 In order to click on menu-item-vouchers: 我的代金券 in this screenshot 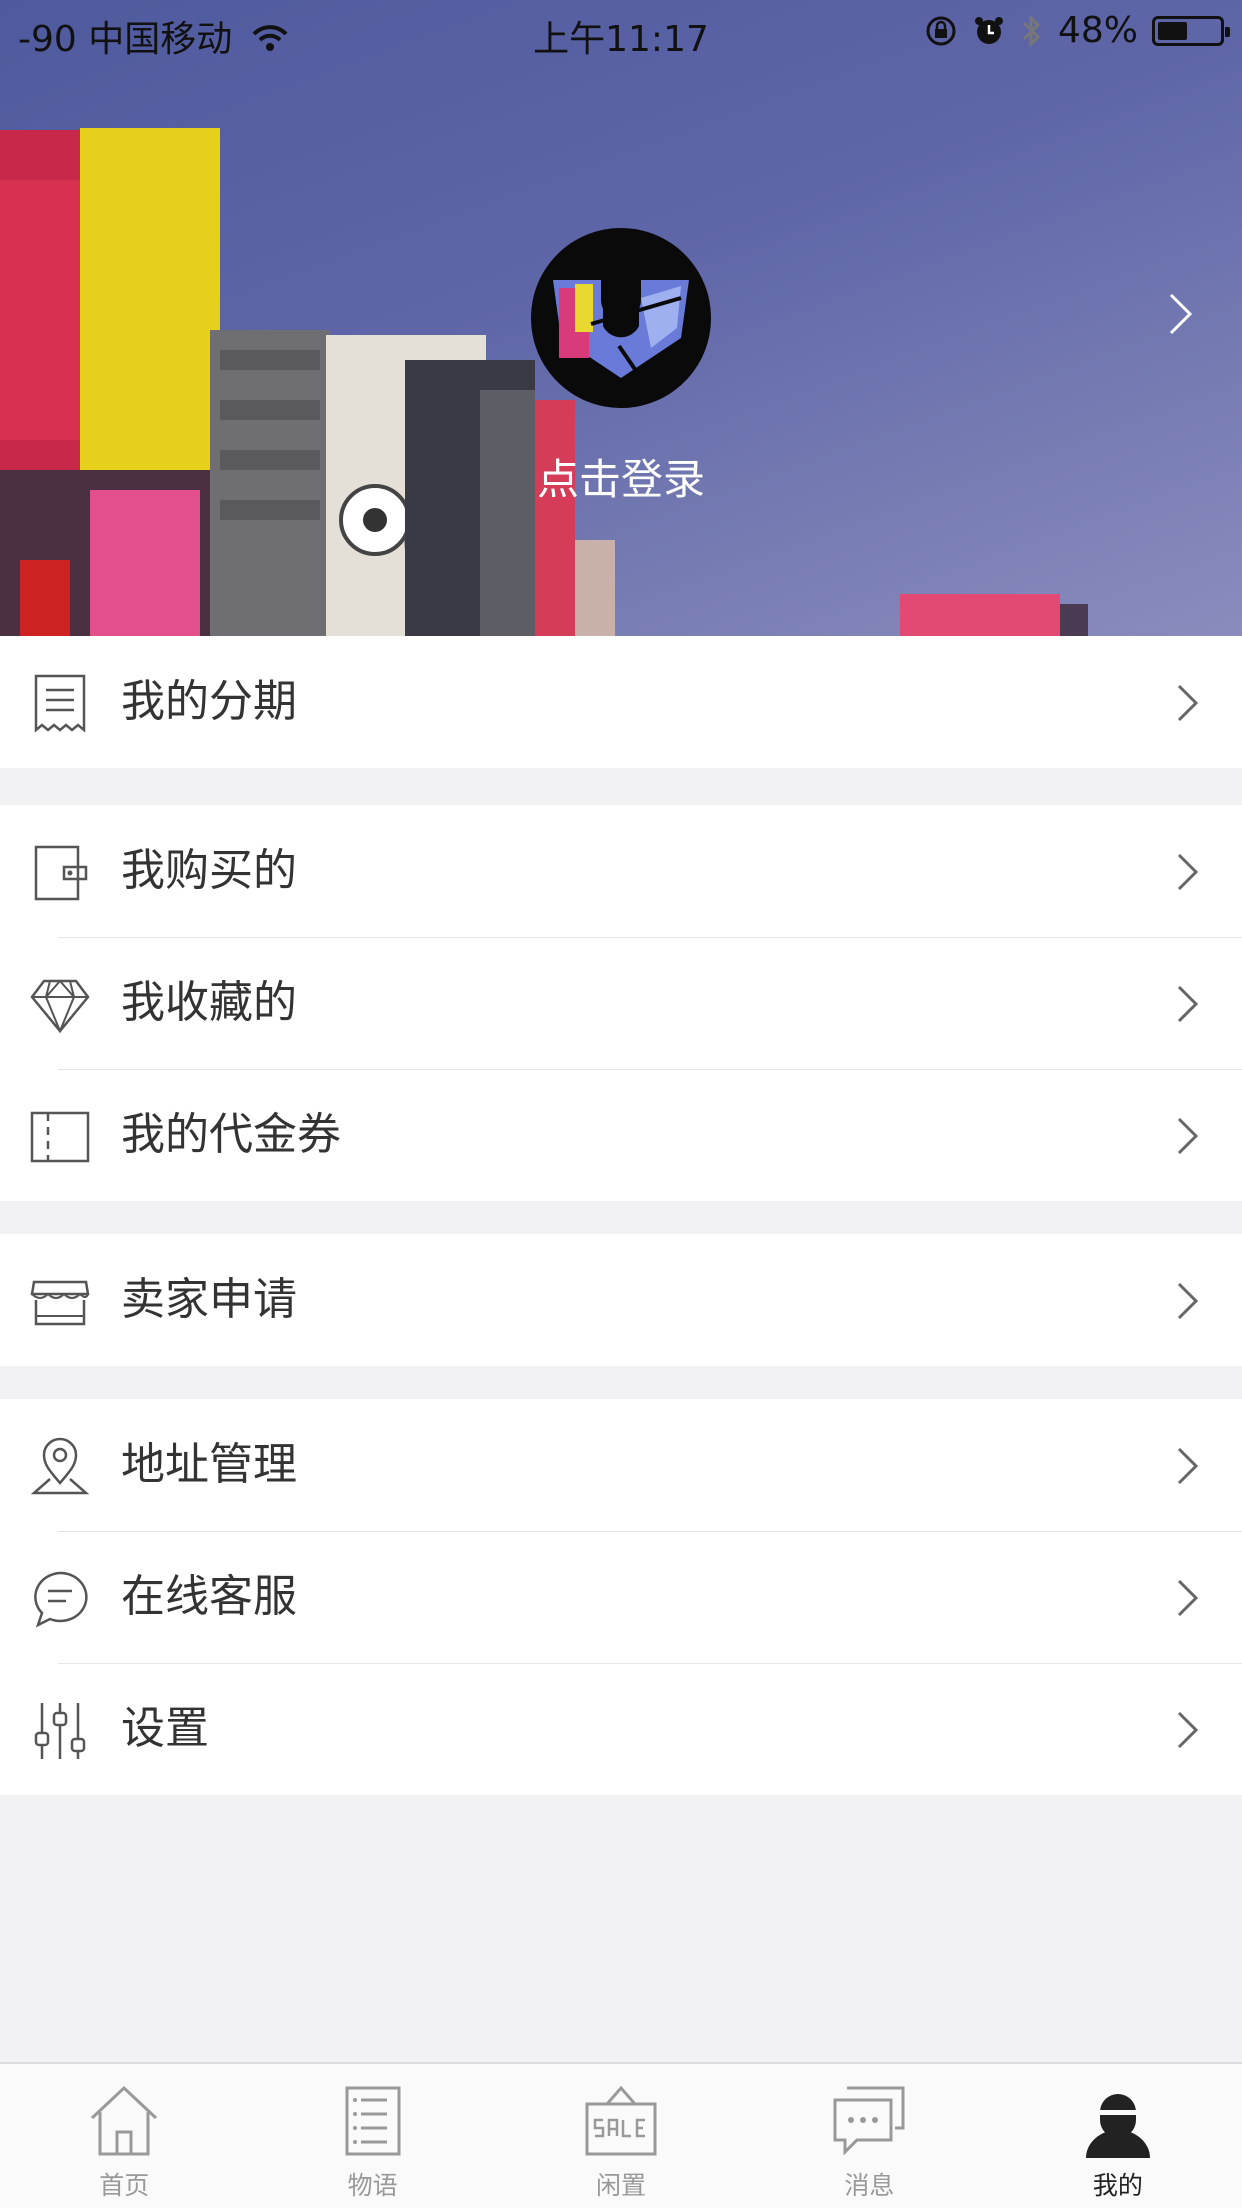, I will do `click(621, 1135)`.